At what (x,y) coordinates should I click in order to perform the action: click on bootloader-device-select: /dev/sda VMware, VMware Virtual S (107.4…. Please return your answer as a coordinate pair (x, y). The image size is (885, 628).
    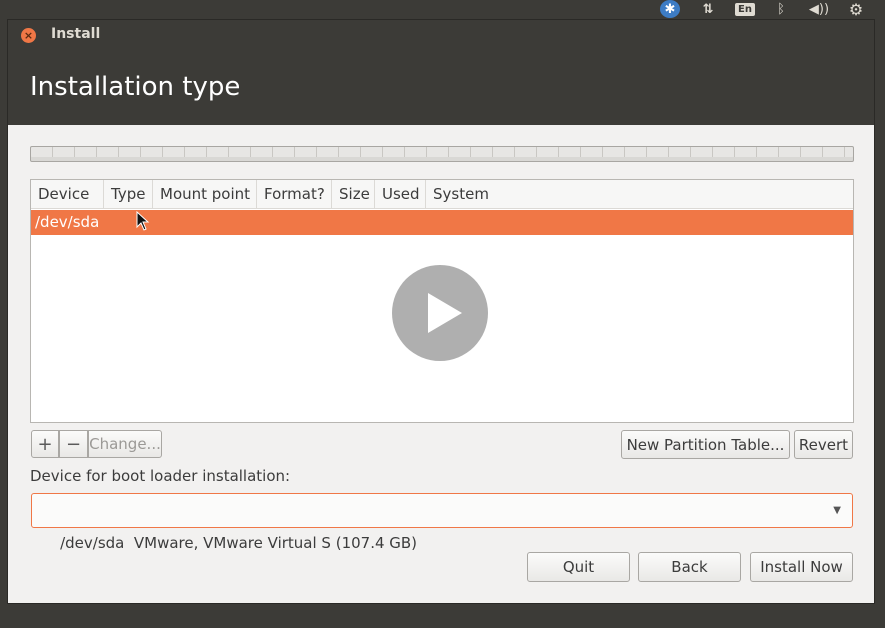
    Looking at the image, I should click on (442, 522).